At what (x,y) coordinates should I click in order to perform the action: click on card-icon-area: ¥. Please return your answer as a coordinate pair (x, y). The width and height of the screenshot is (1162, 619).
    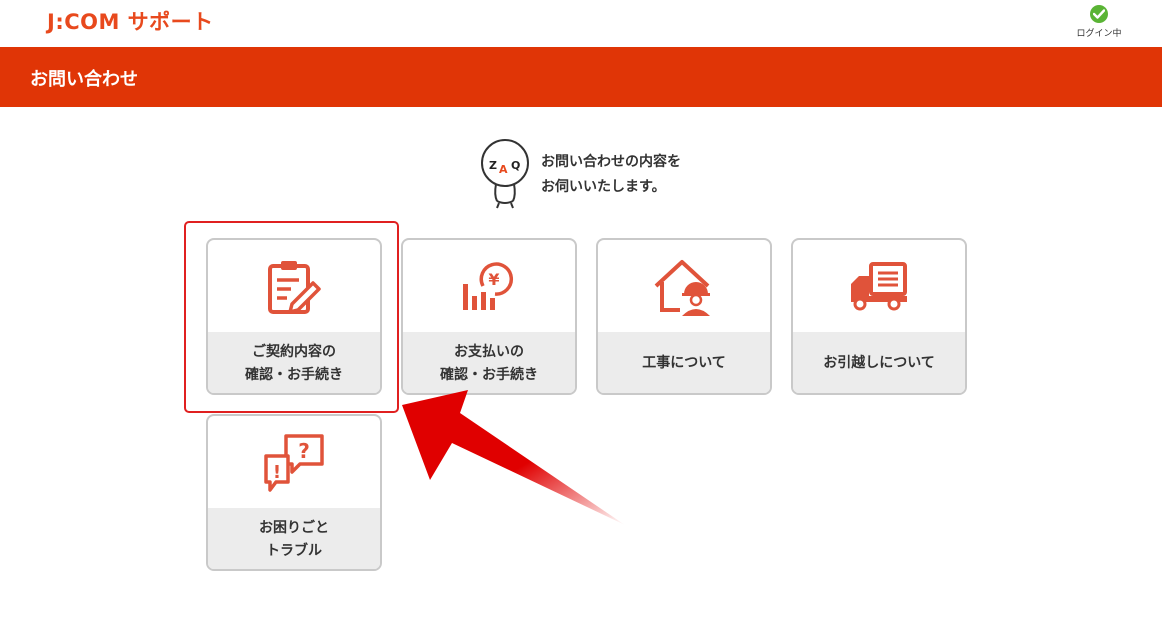
    Looking at the image, I should click on (489, 286).